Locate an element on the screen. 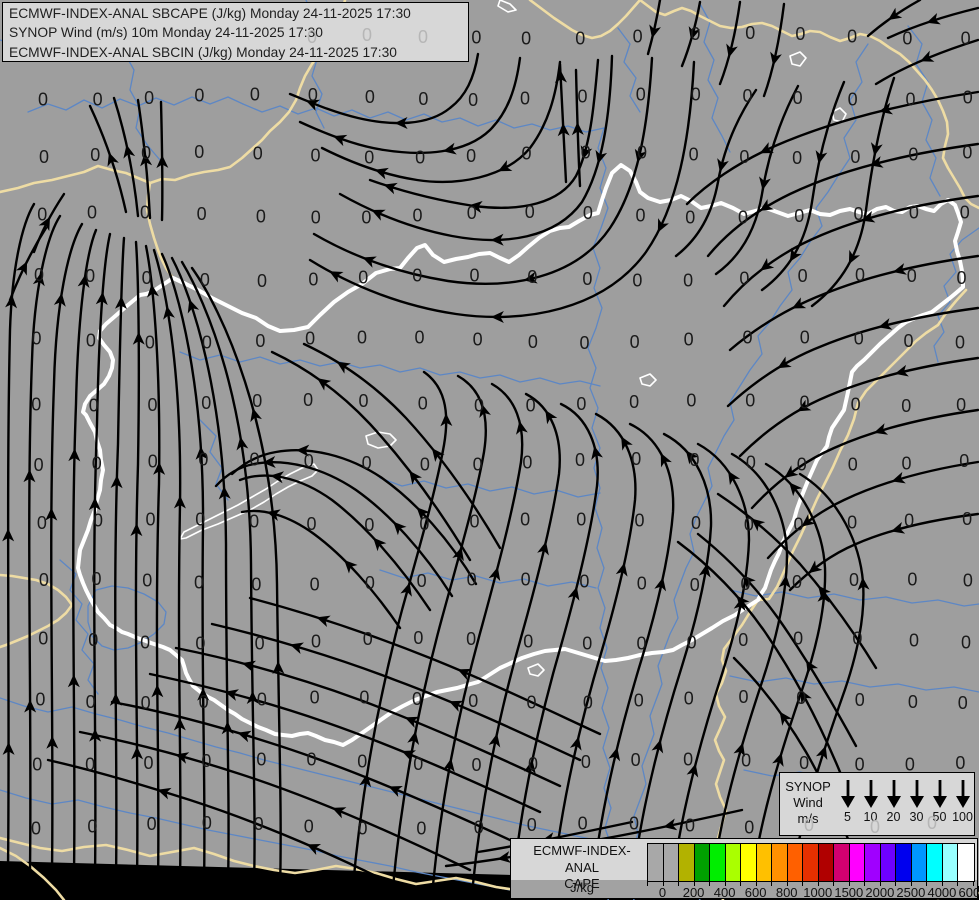 The width and height of the screenshot is (979, 900). wind-speed-item: 5 is located at coordinates (847, 800).